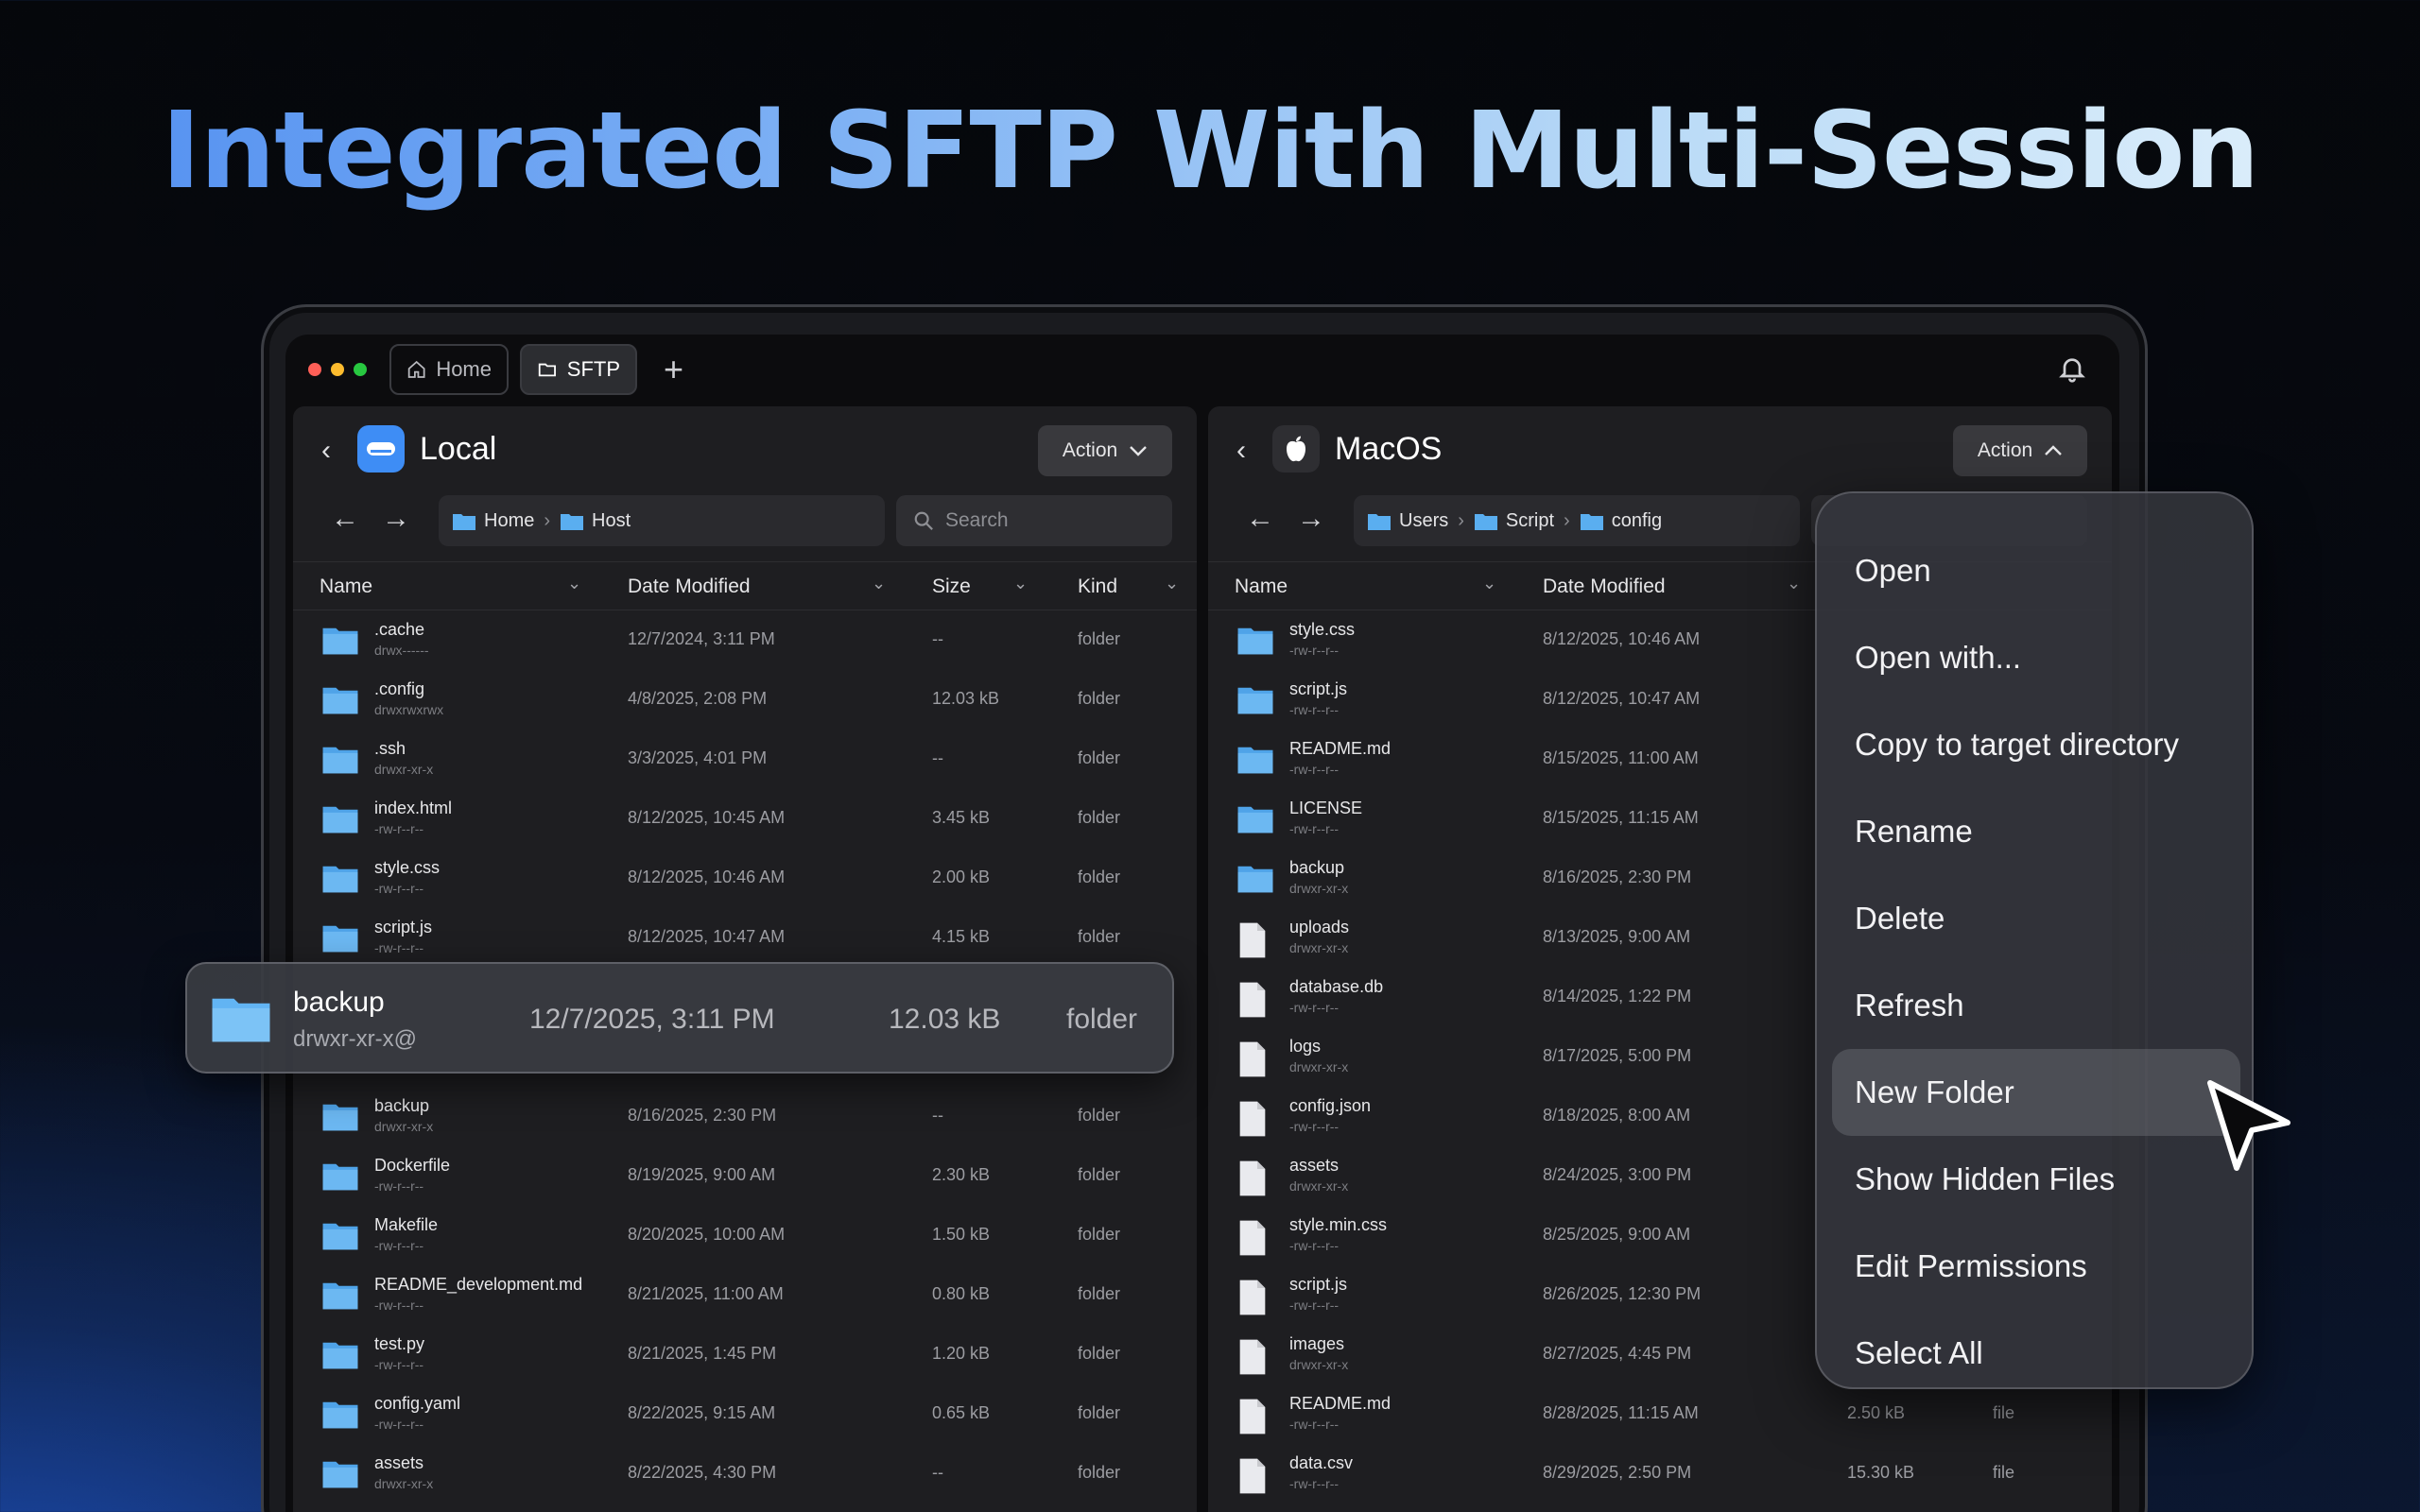 This screenshot has width=2420, height=1512. Describe the element at coordinates (493, 521) in the screenshot. I see `breadcrumb-home: Home` at that location.